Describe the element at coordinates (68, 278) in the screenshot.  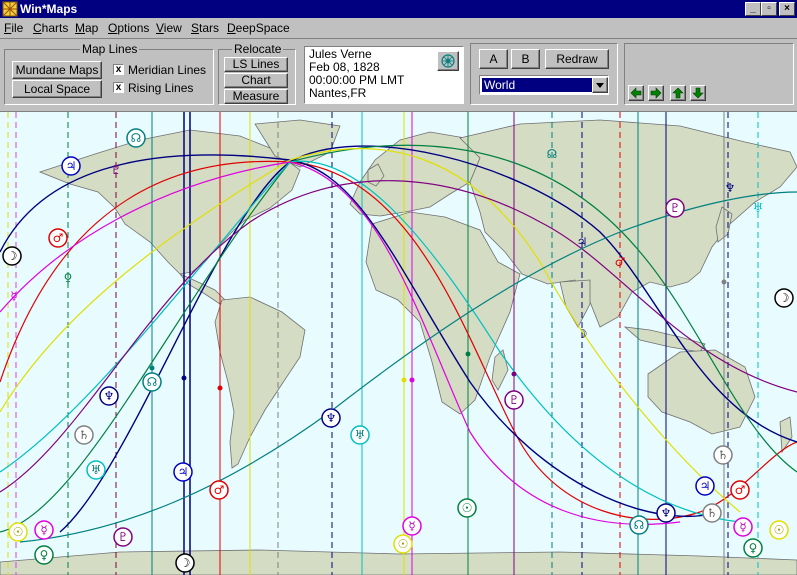
I see `venus-glyph: ♀` at that location.